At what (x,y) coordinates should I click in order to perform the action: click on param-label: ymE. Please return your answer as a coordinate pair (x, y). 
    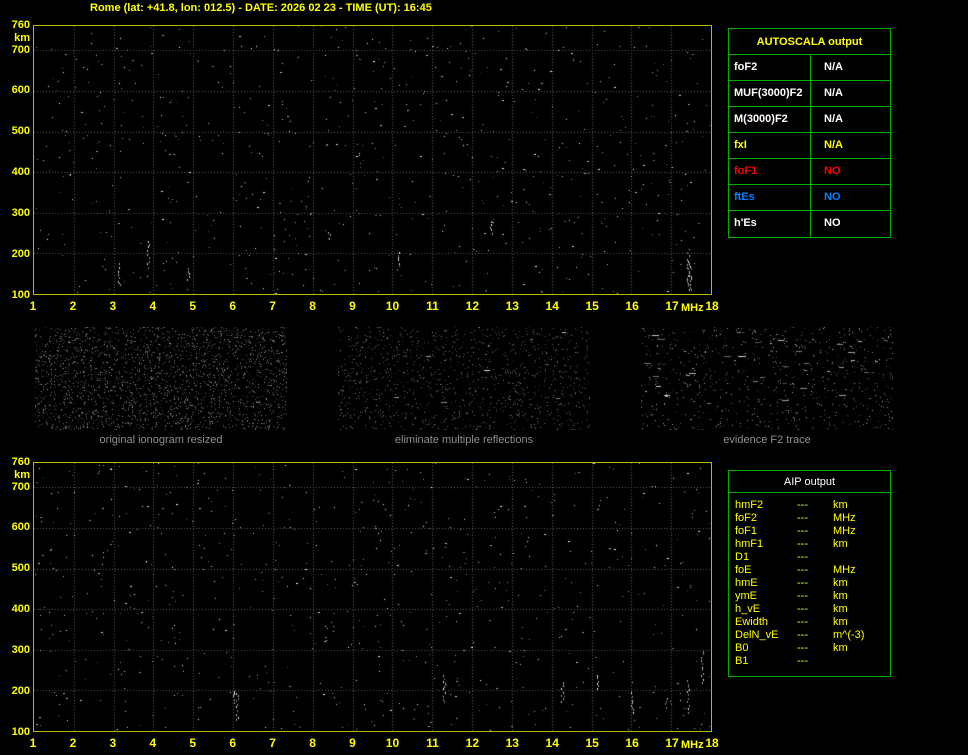
    Looking at the image, I should click on (746, 596).